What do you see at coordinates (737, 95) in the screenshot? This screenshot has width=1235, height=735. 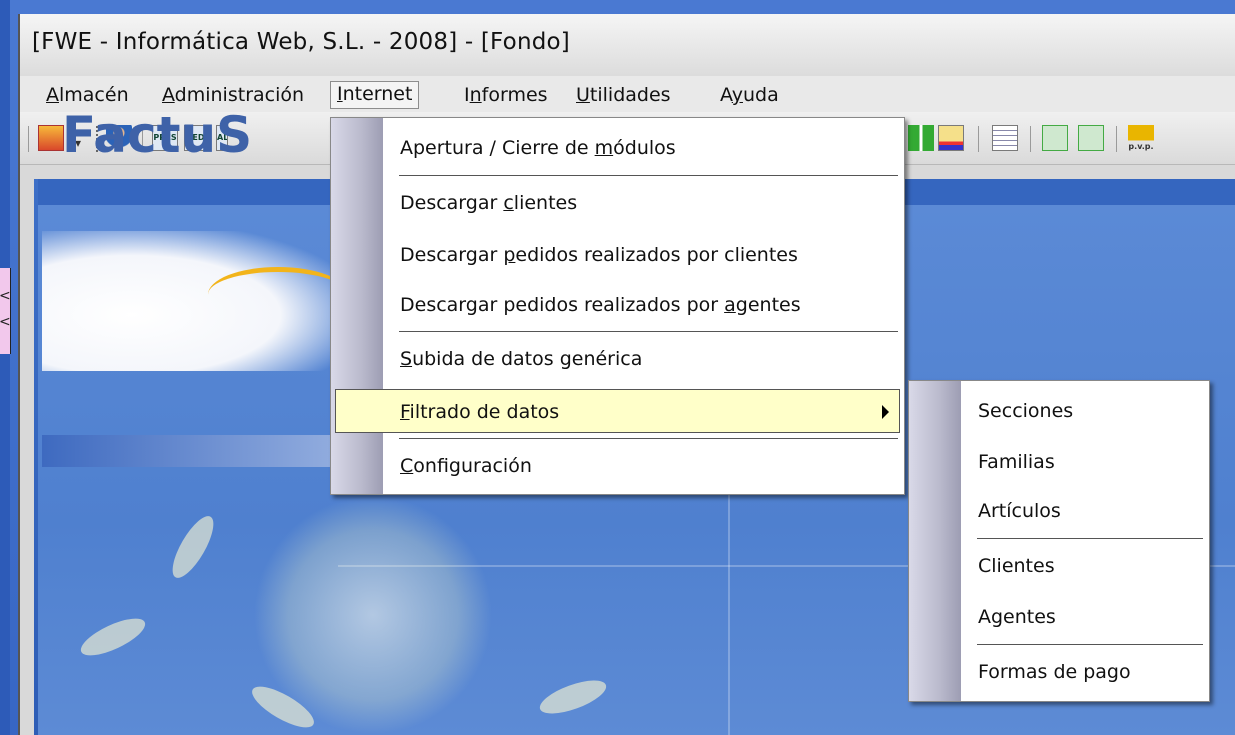 I see `menu-ayuda-mnemonic: y` at bounding box center [737, 95].